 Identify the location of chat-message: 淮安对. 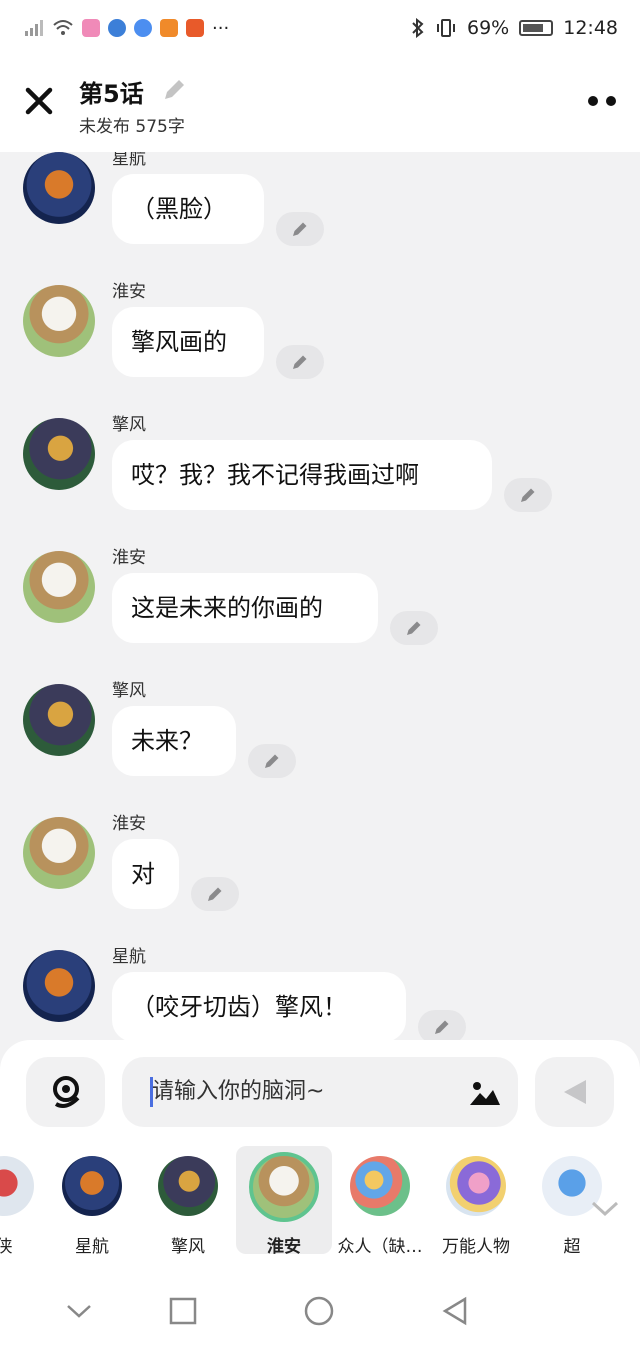
(320, 875).